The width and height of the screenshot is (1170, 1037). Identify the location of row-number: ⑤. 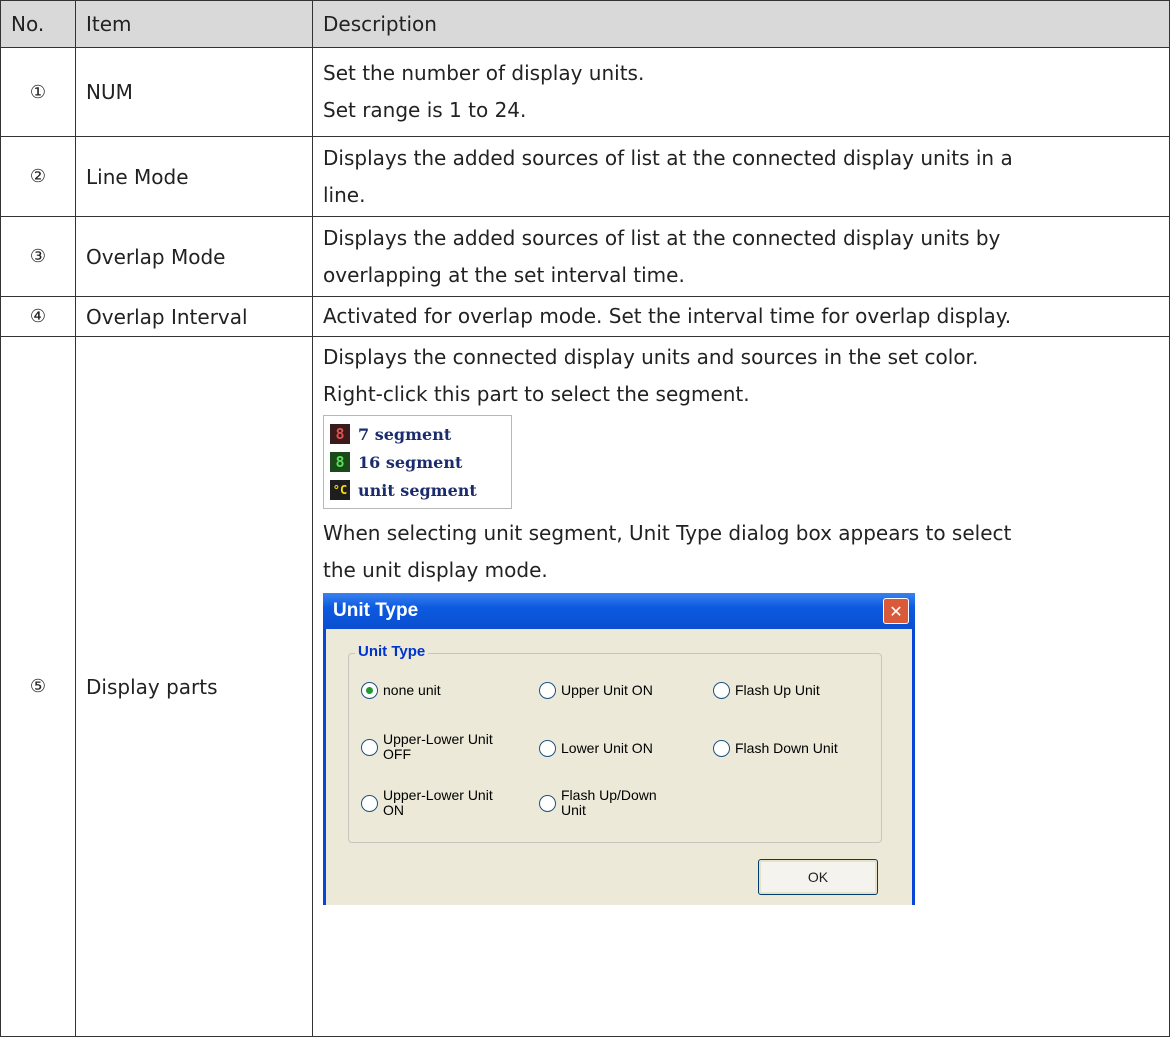
(38, 686).